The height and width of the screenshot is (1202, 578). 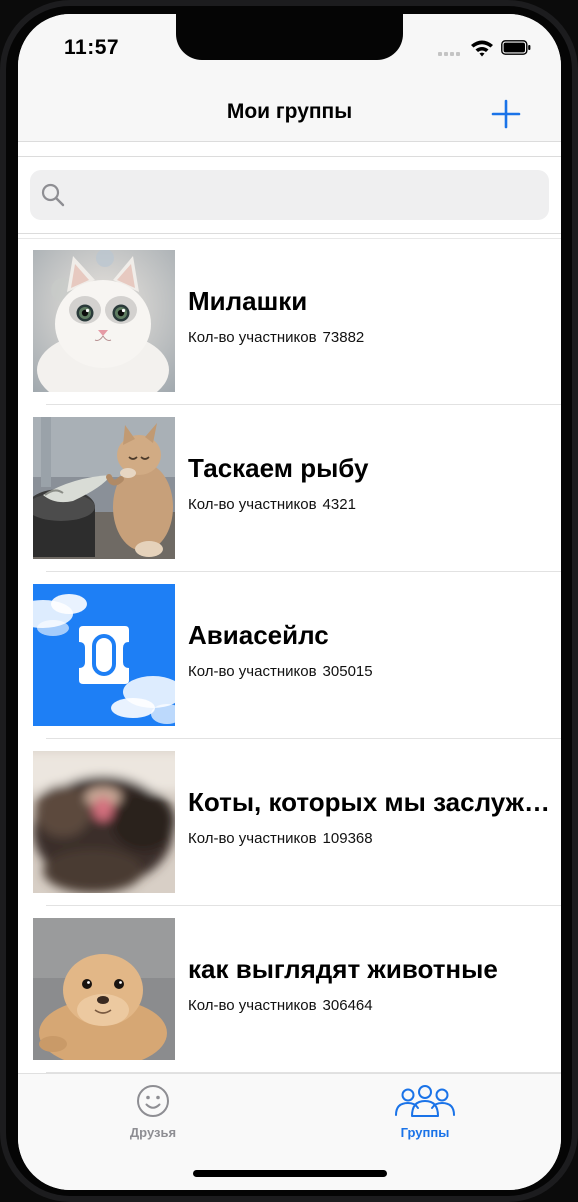 What do you see at coordinates (289, 321) in the screenshot?
I see `group-row: Милашки Кол-во участников 73882` at bounding box center [289, 321].